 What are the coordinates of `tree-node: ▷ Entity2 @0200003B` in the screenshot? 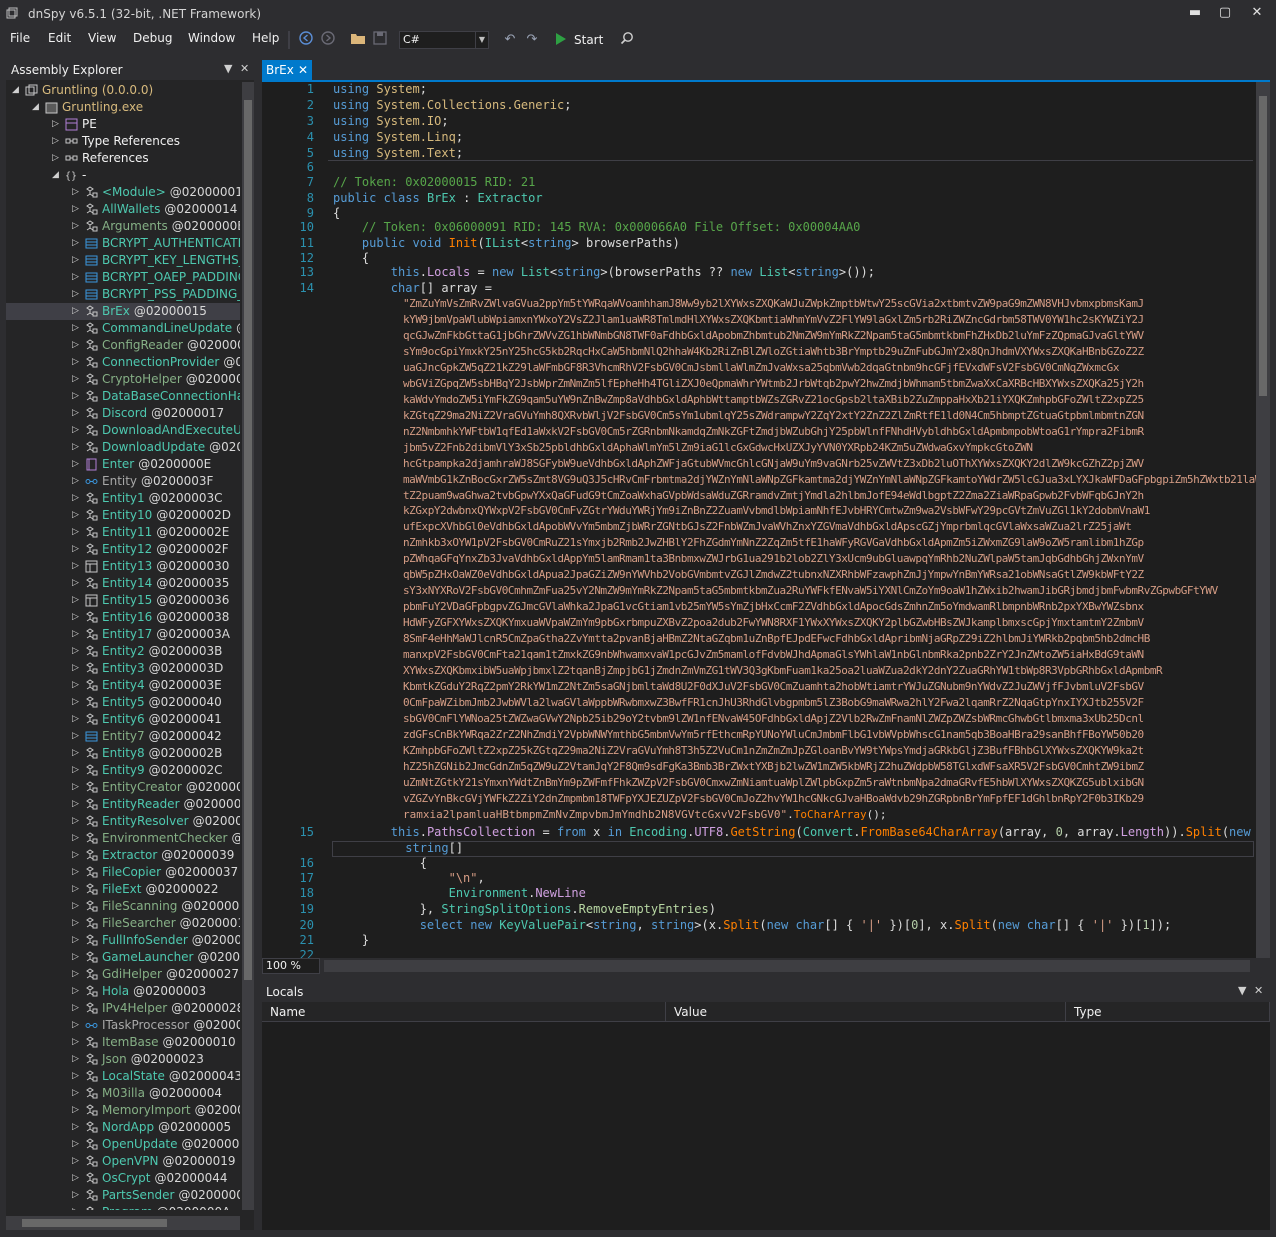 It's located at (123, 651).